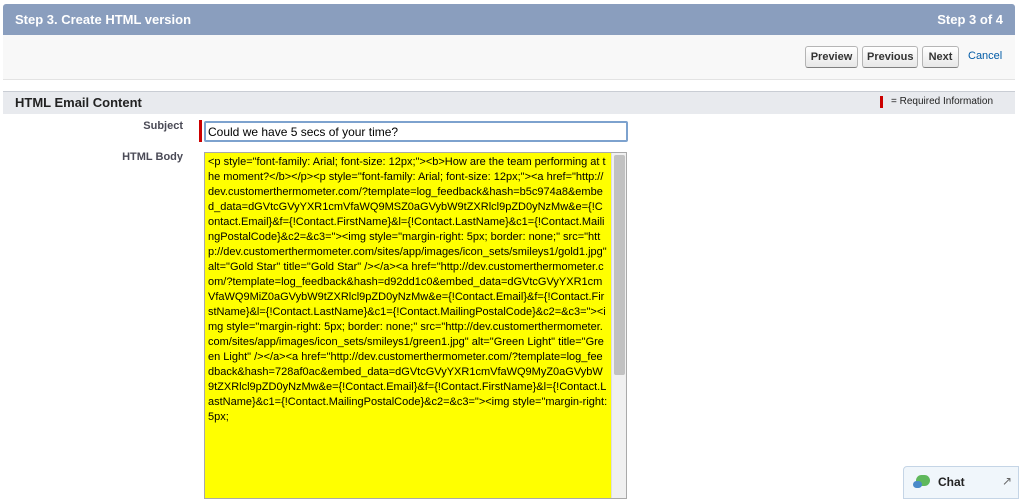  I want to click on section-title: HTML Email Content, so click(78, 102).